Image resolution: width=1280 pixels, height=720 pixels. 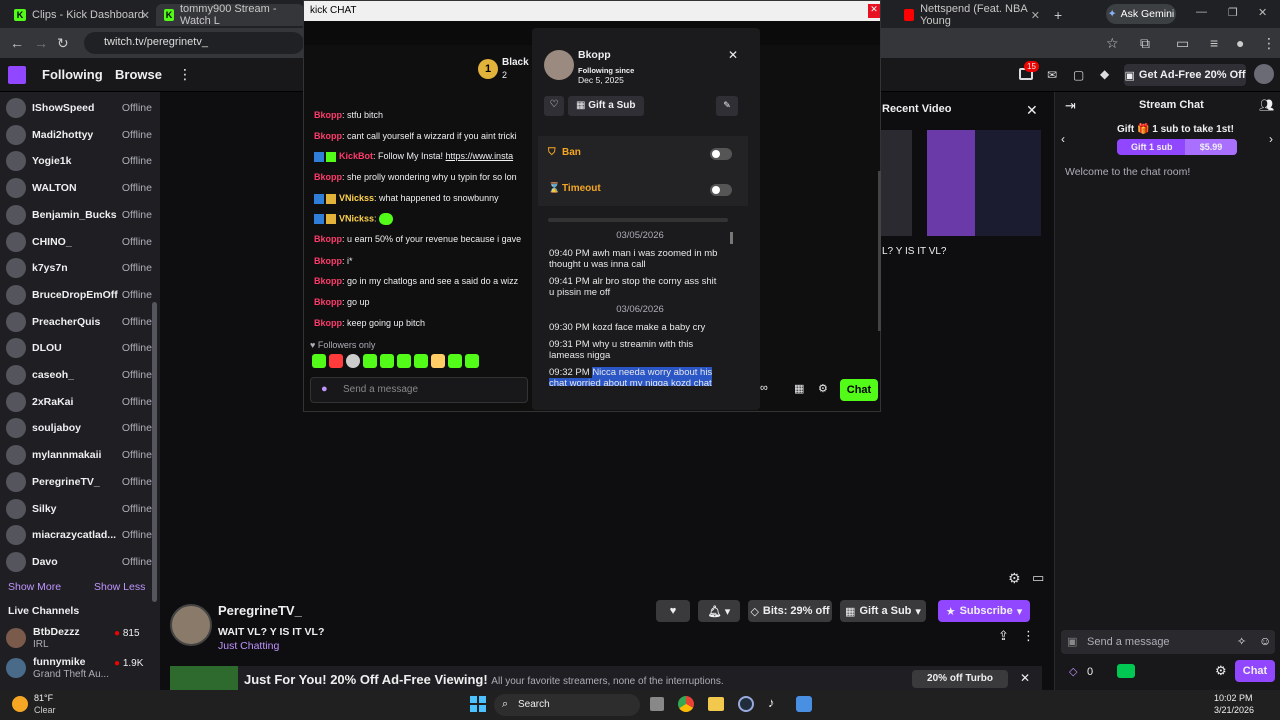 I want to click on close-promo-icon: ✕, so click(x=1025, y=678).